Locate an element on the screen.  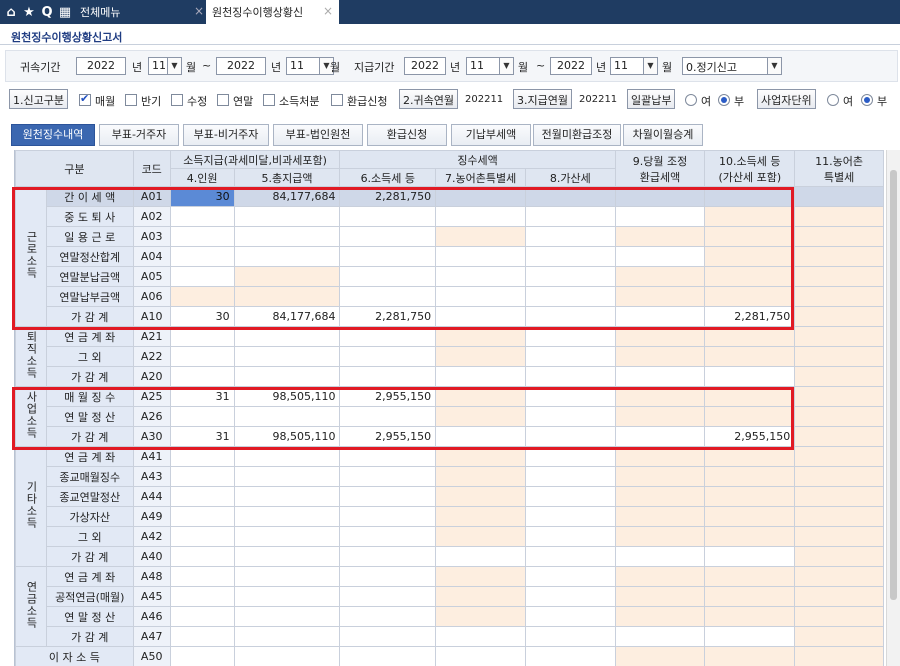
table-row: 연 말 정 산 A46 is located at coordinates (450, 616).